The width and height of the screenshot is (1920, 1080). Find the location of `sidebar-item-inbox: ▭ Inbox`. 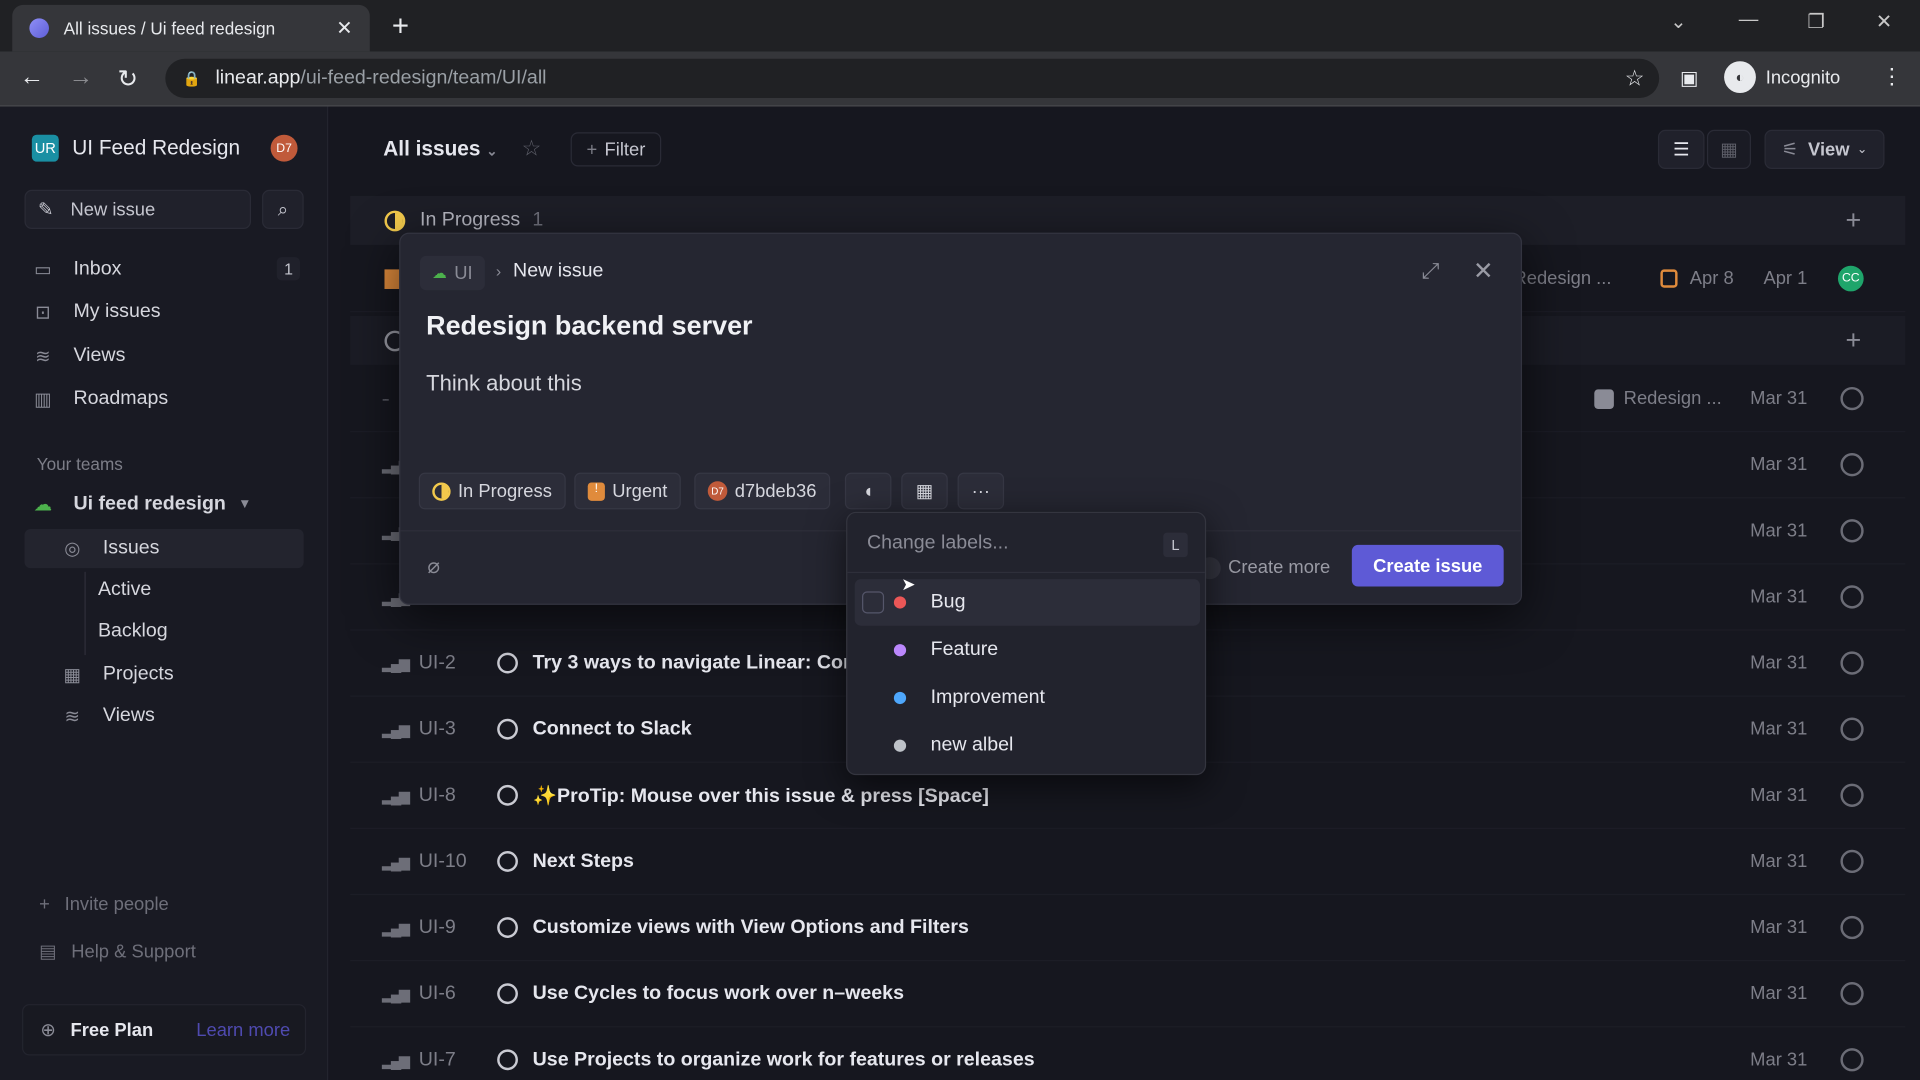

sidebar-item-inbox: ▭ Inbox is located at coordinates (77, 269).